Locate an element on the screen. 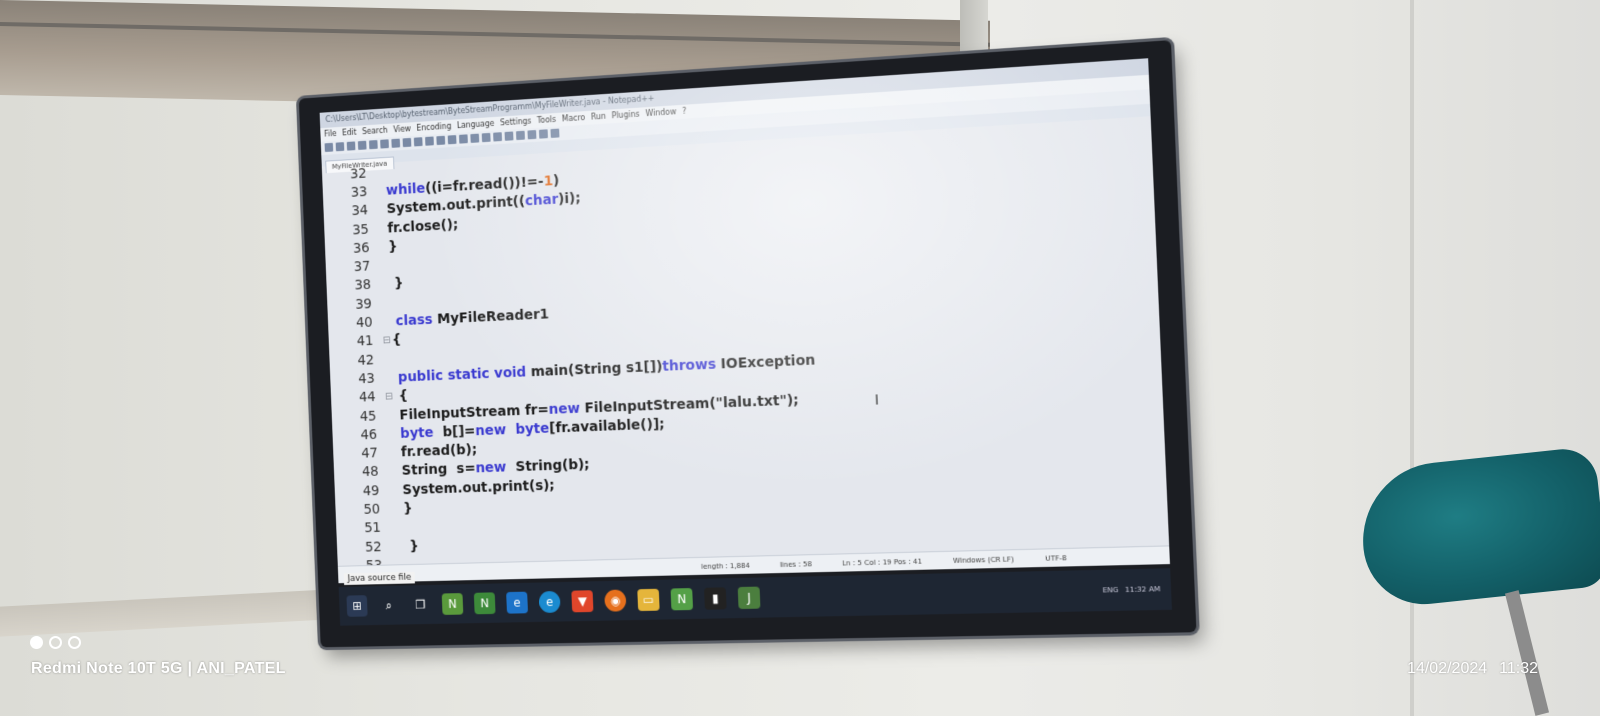 Image resolution: width=1600 pixels, height=716 pixels. menu-tools: Tools is located at coordinates (546, 120).